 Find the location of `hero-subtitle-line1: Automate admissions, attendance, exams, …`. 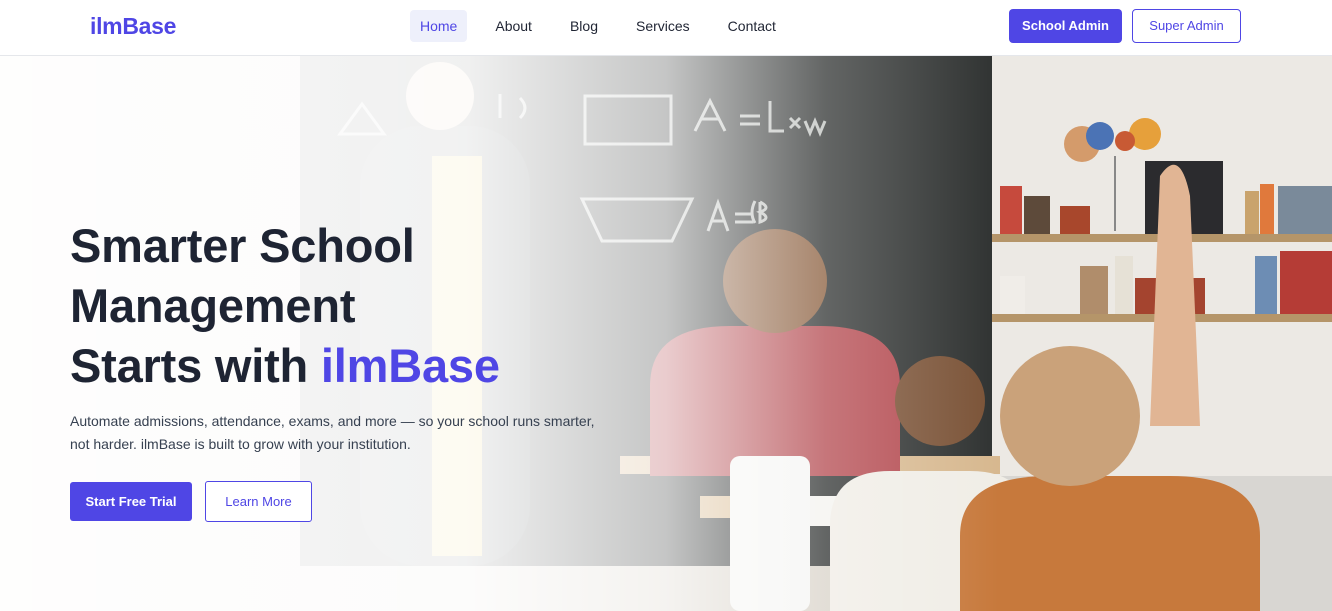

hero-subtitle-line1: Automate admissions, attendance, exams, … is located at coordinates (332, 421).